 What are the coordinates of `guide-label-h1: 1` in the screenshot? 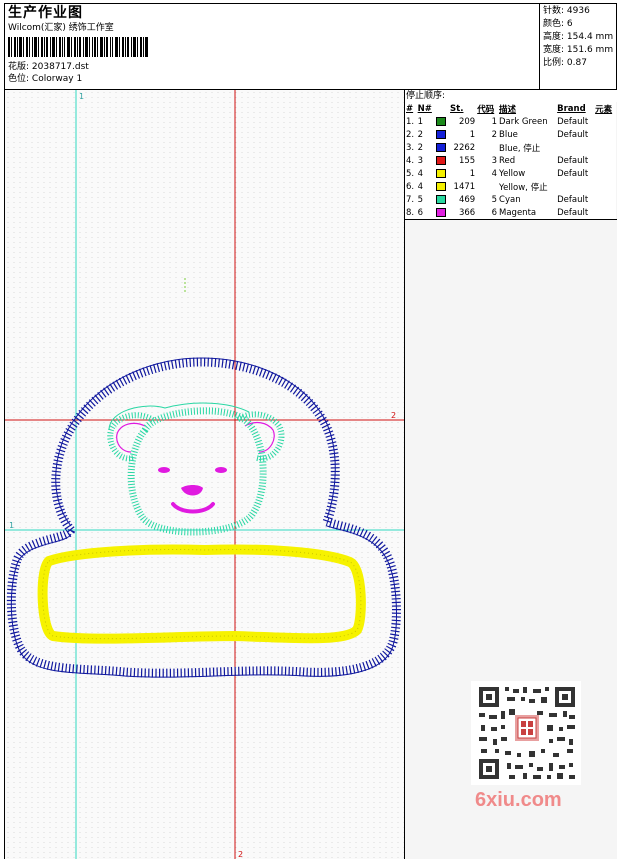 It's located at (11, 525).